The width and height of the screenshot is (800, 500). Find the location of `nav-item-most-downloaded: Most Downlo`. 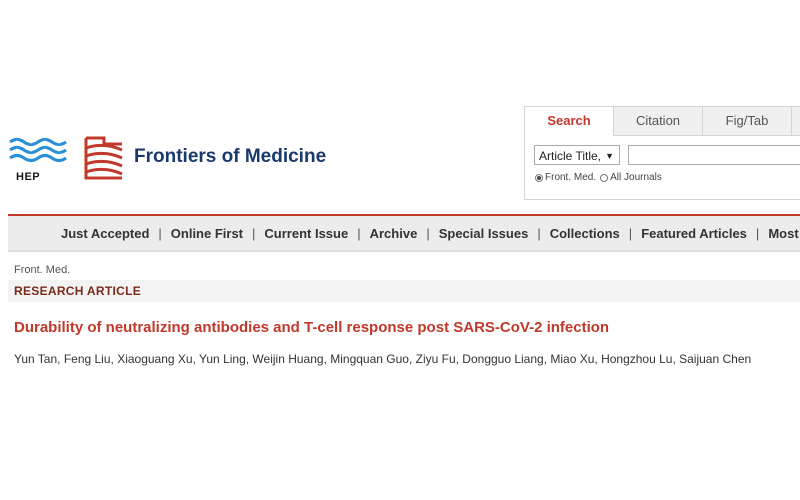

nav-item-most-downloaded: Most Downlo is located at coordinates (784, 233).